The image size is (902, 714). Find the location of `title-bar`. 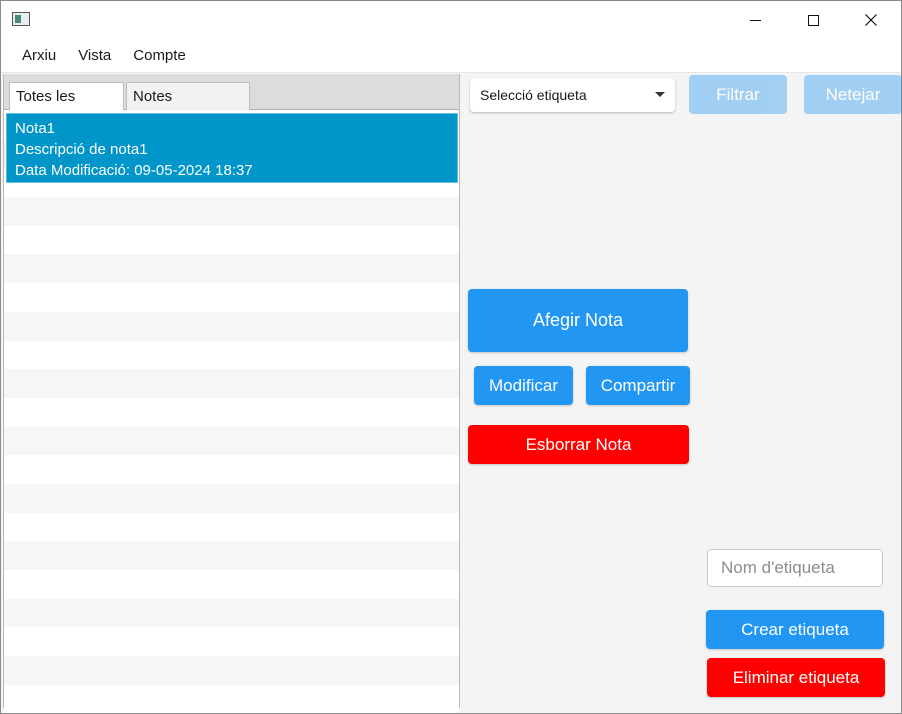

title-bar is located at coordinates (451, 20).